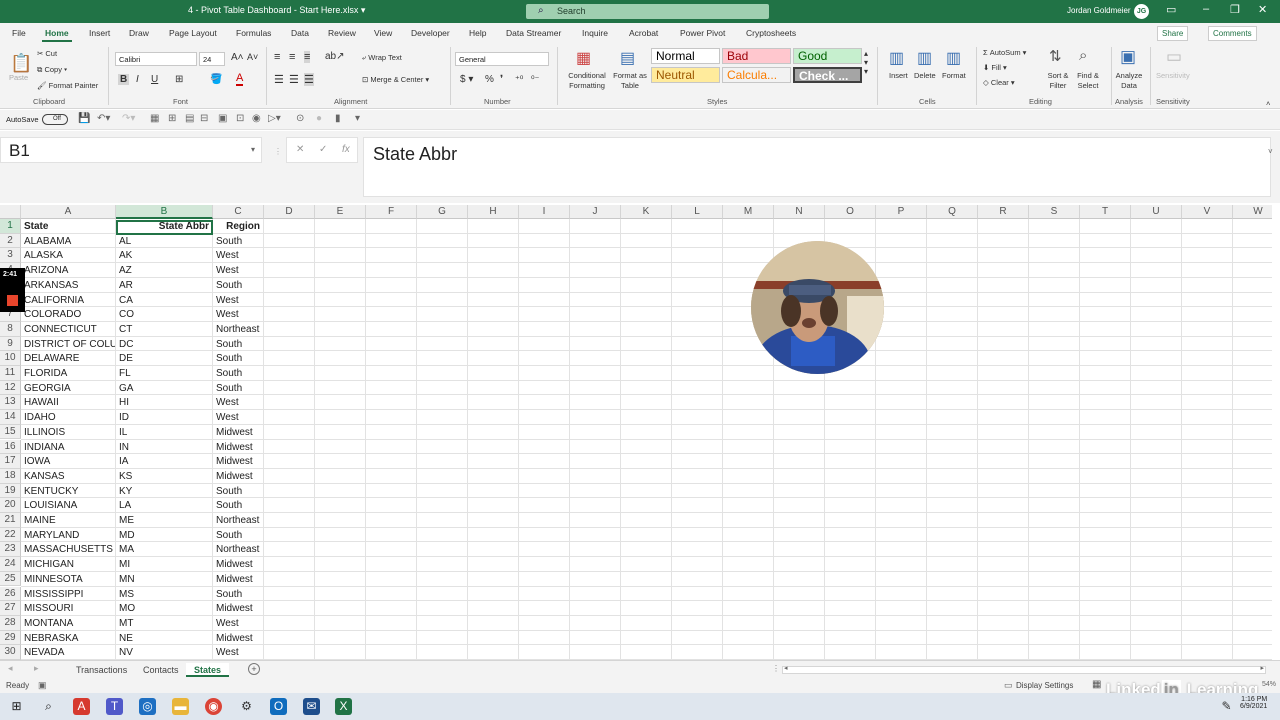 The width and height of the screenshot is (1280, 720). What do you see at coordinates (898, 75) in the screenshot?
I see `insert-cells-button: Insert` at bounding box center [898, 75].